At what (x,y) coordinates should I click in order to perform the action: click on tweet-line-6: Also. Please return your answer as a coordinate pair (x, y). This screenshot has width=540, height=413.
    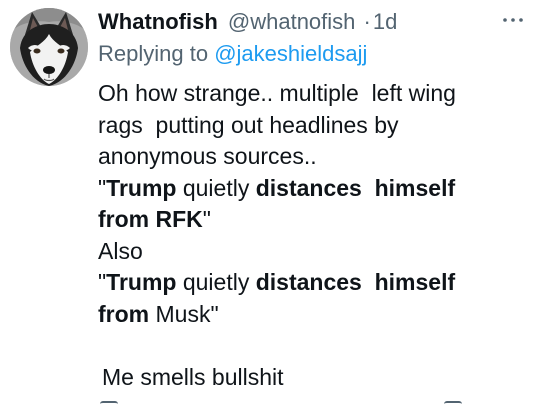
    Looking at the image, I should click on (120, 250).